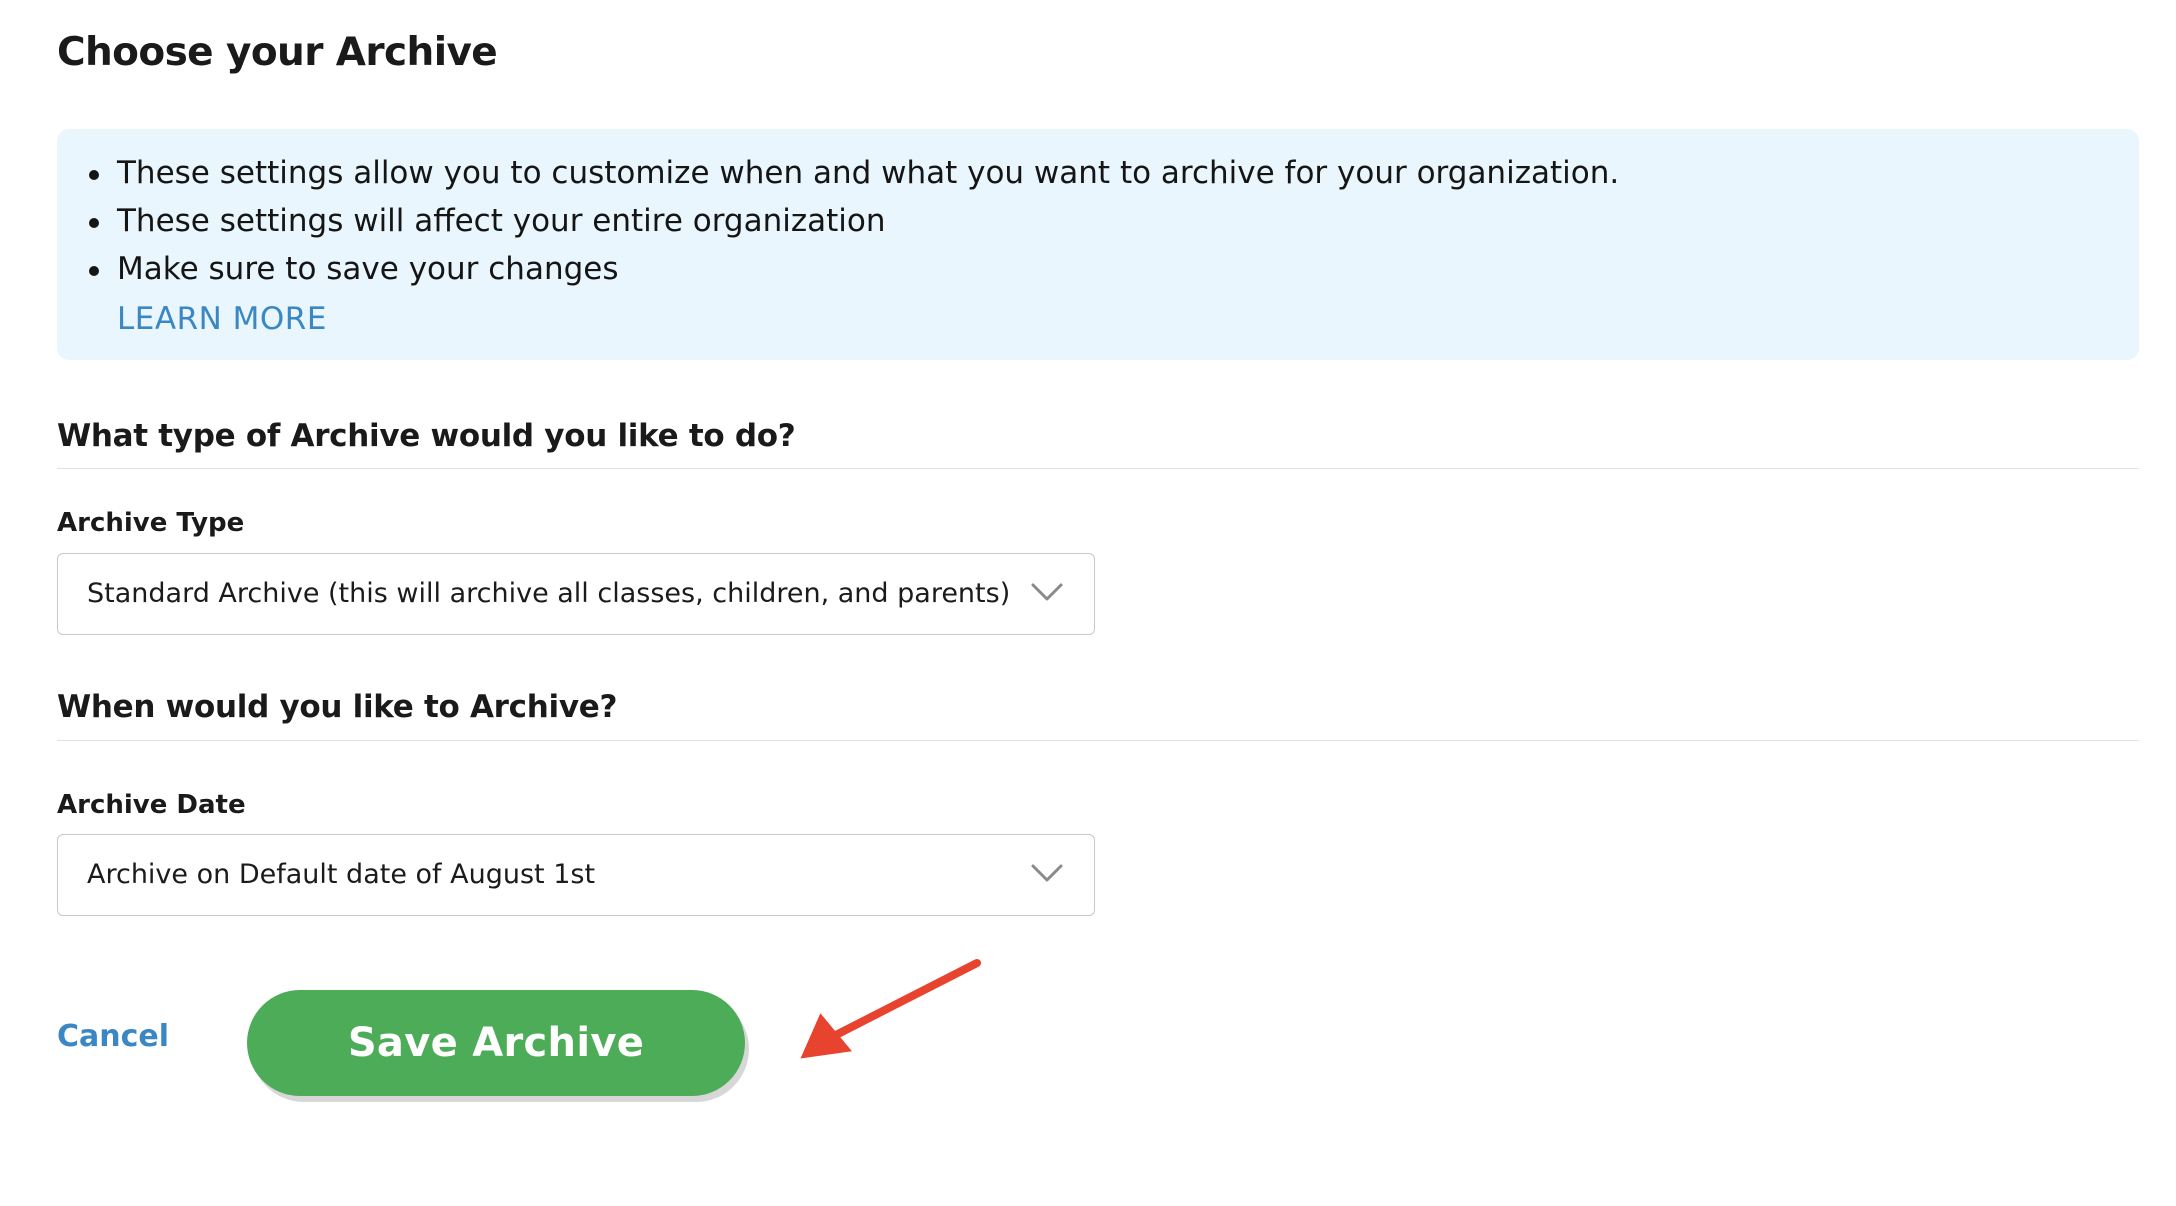 The height and width of the screenshot is (1206, 2176). I want to click on archive-date-selected-value: Archive on Default date of August 1st, so click(341, 874).